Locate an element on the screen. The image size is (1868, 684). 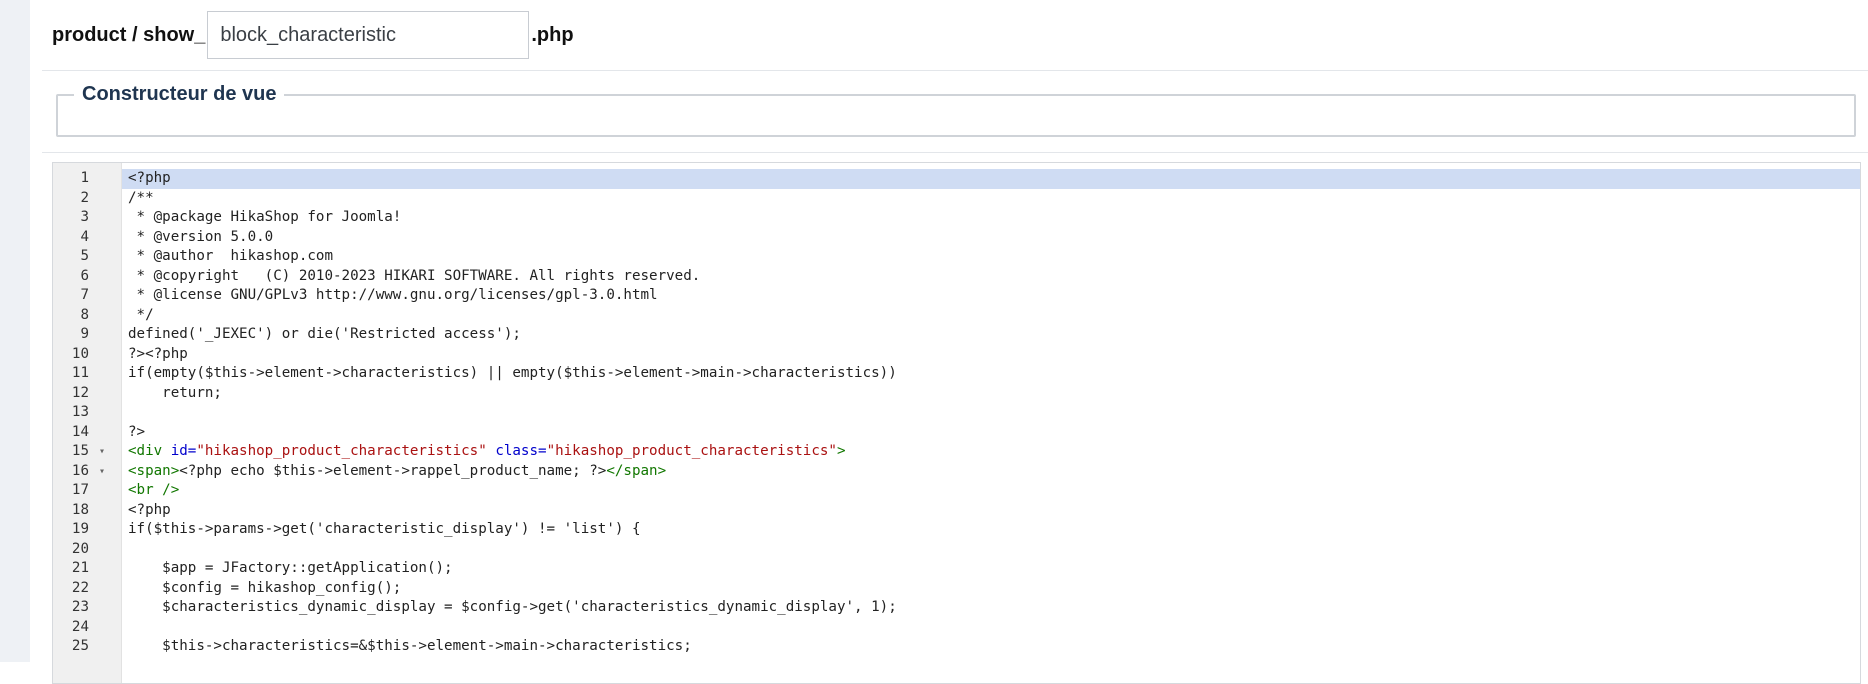
line-code: ?> is located at coordinates (991, 433).